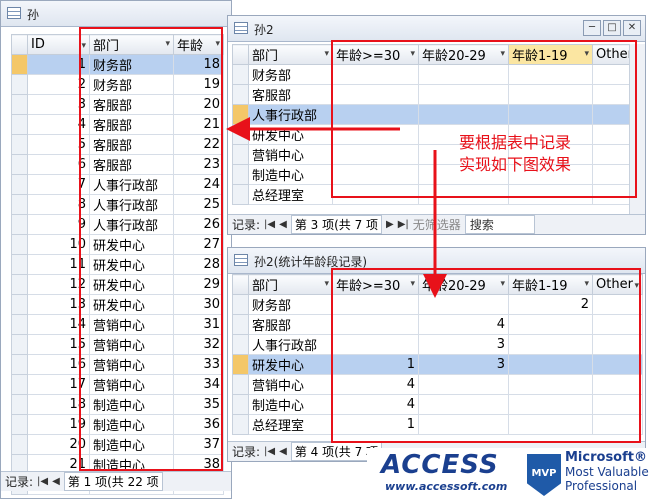  What do you see at coordinates (550, 284) in the screenshot?
I see `column-header: 年龄1-19 ▾` at bounding box center [550, 284].